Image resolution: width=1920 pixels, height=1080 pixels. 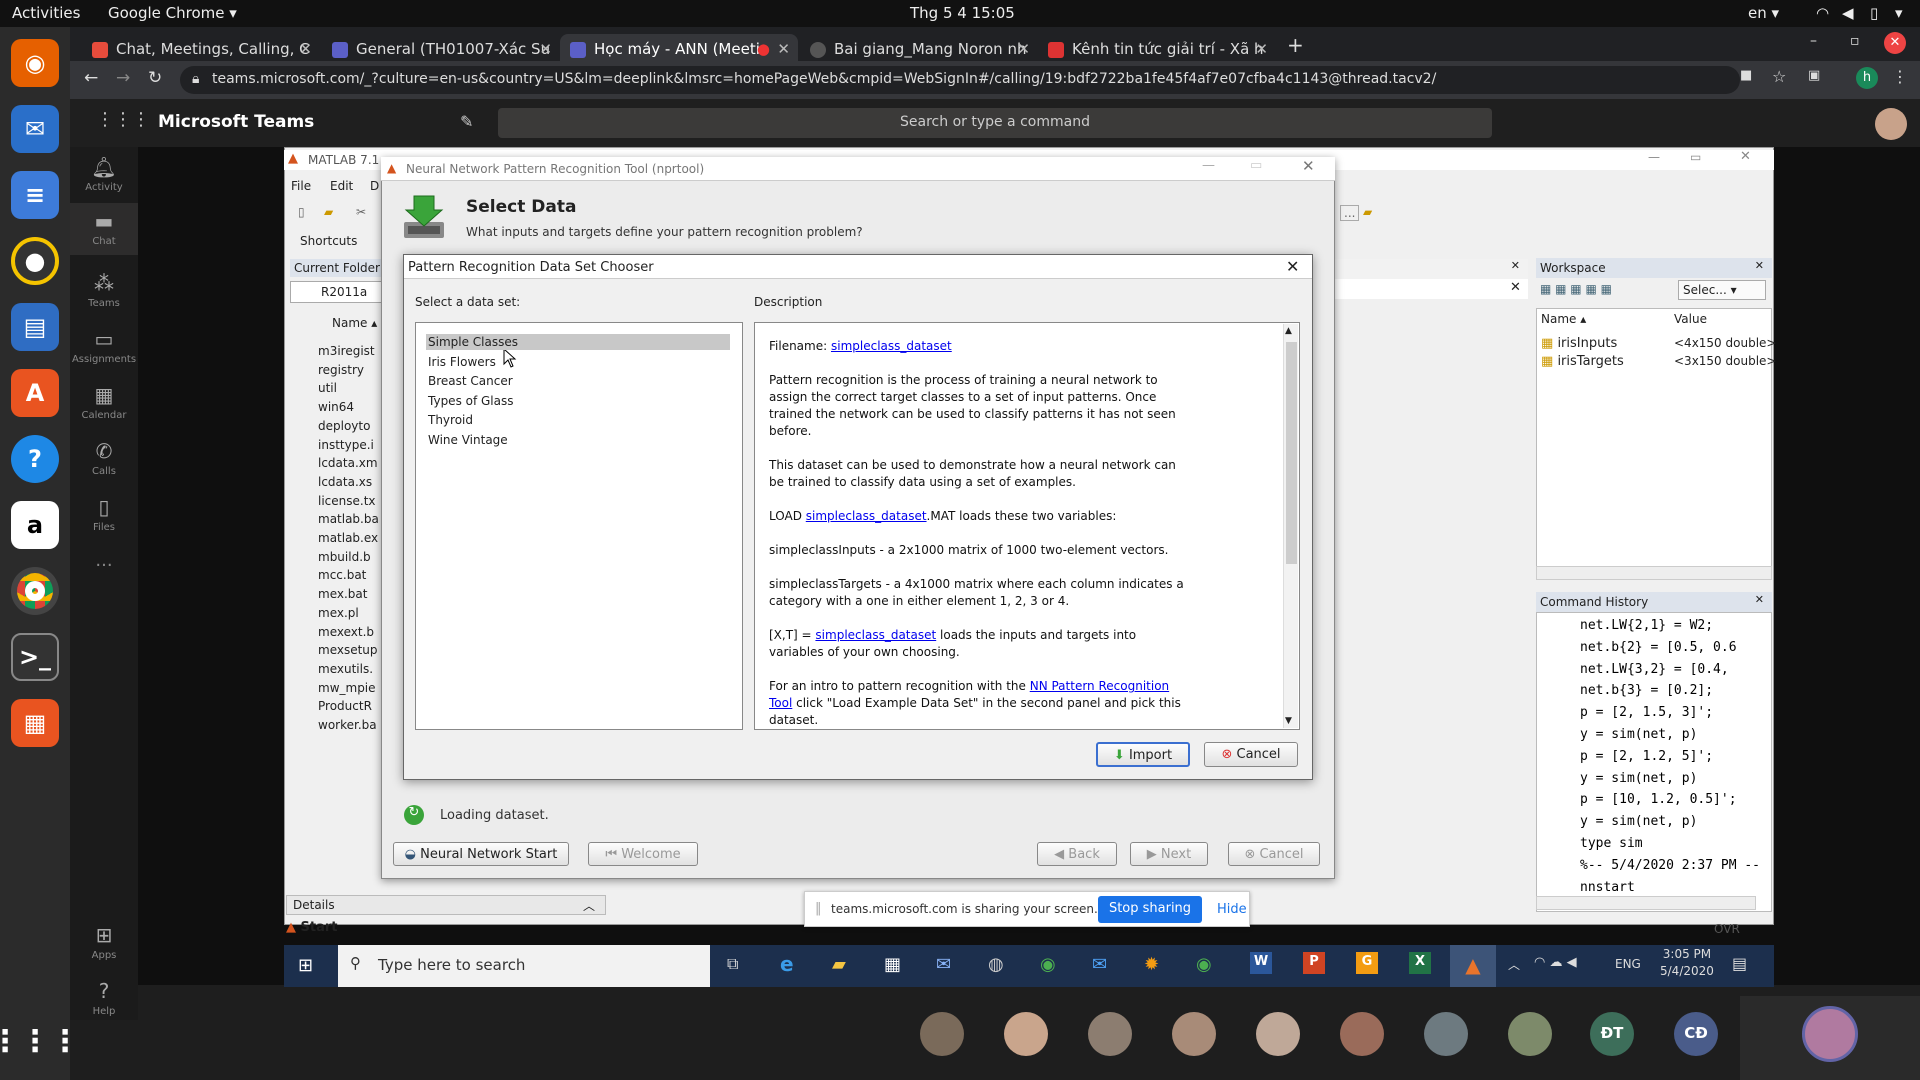 I want to click on workspace-col-name: Name ▴, so click(x=1563, y=319).